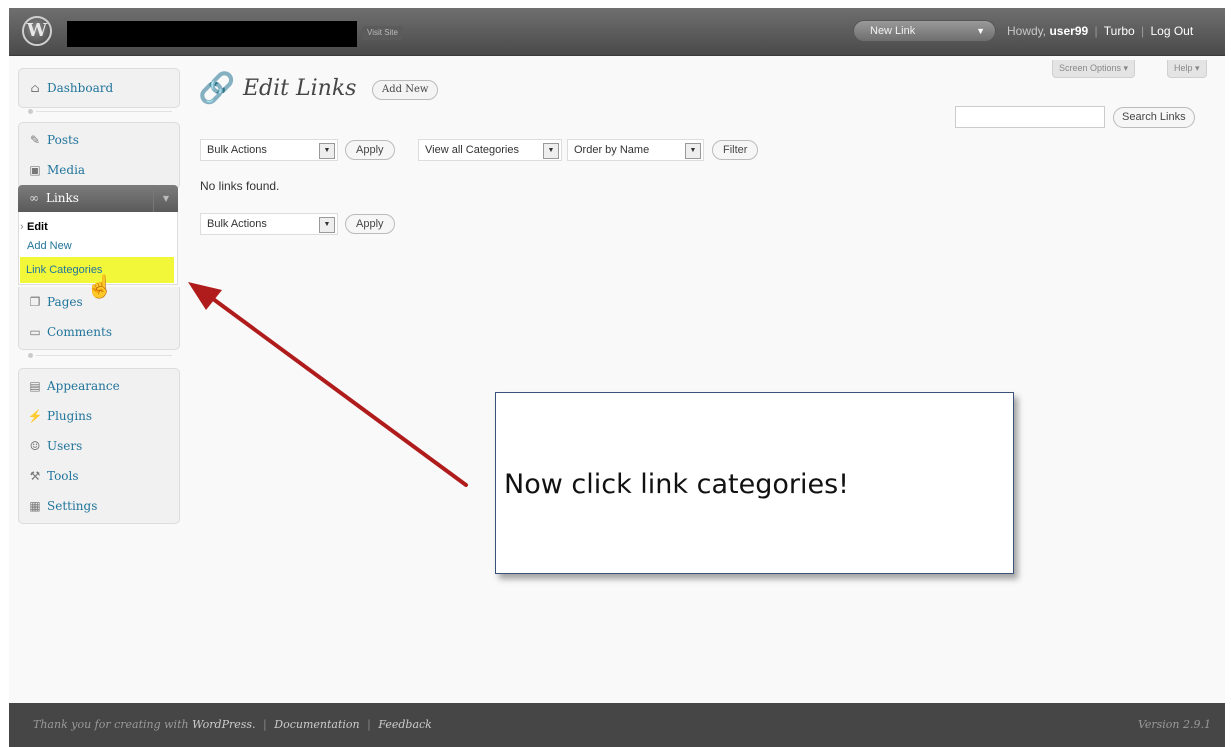  Describe the element at coordinates (316, 724) in the screenshot. I see `documentation-link: Documentation` at that location.